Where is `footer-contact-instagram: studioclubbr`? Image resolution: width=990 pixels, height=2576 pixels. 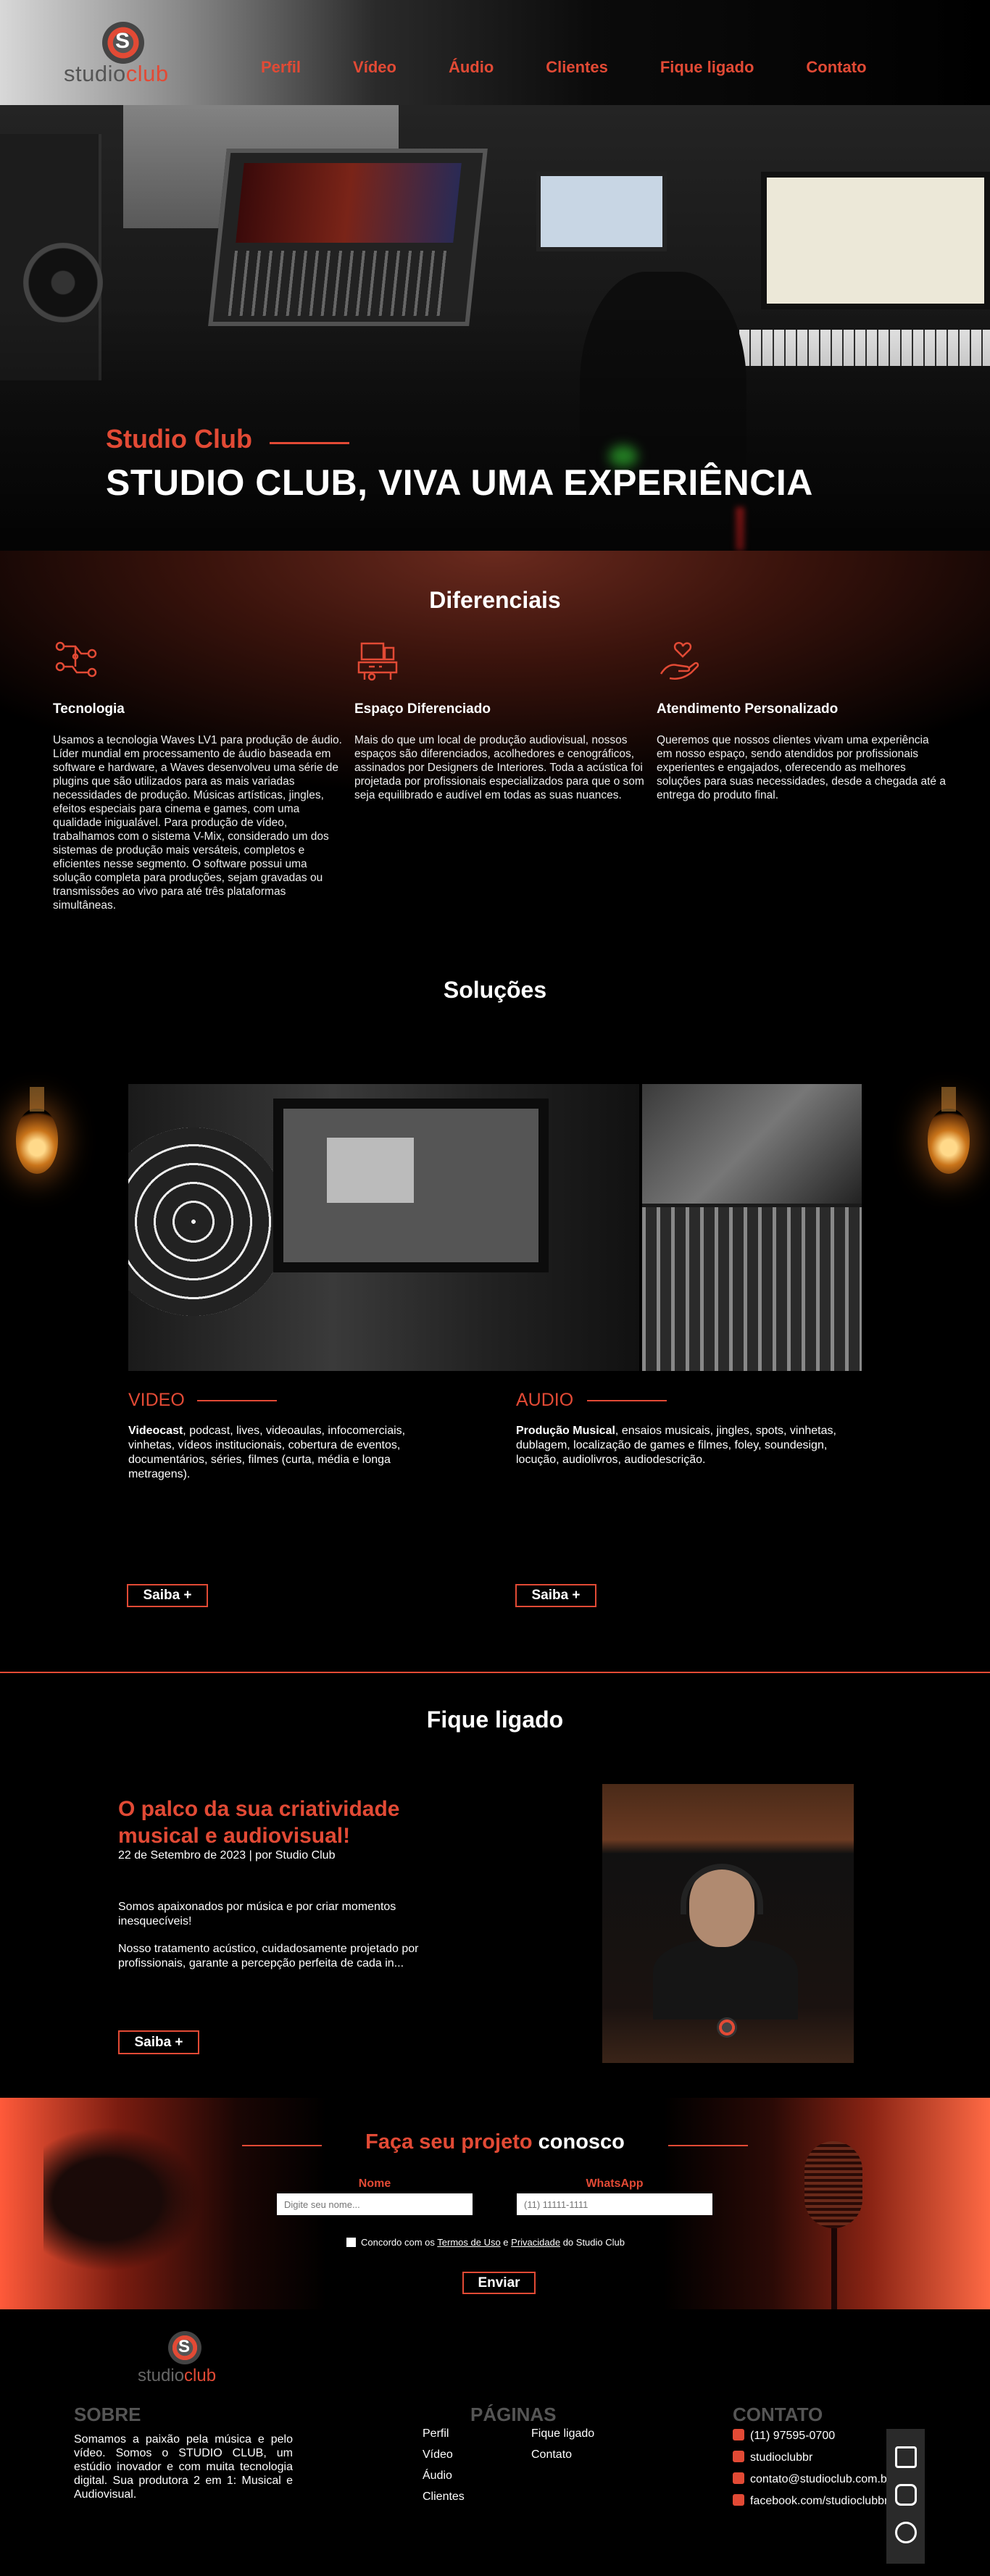 footer-contact-instagram: studioclubbr is located at coordinates (773, 2457).